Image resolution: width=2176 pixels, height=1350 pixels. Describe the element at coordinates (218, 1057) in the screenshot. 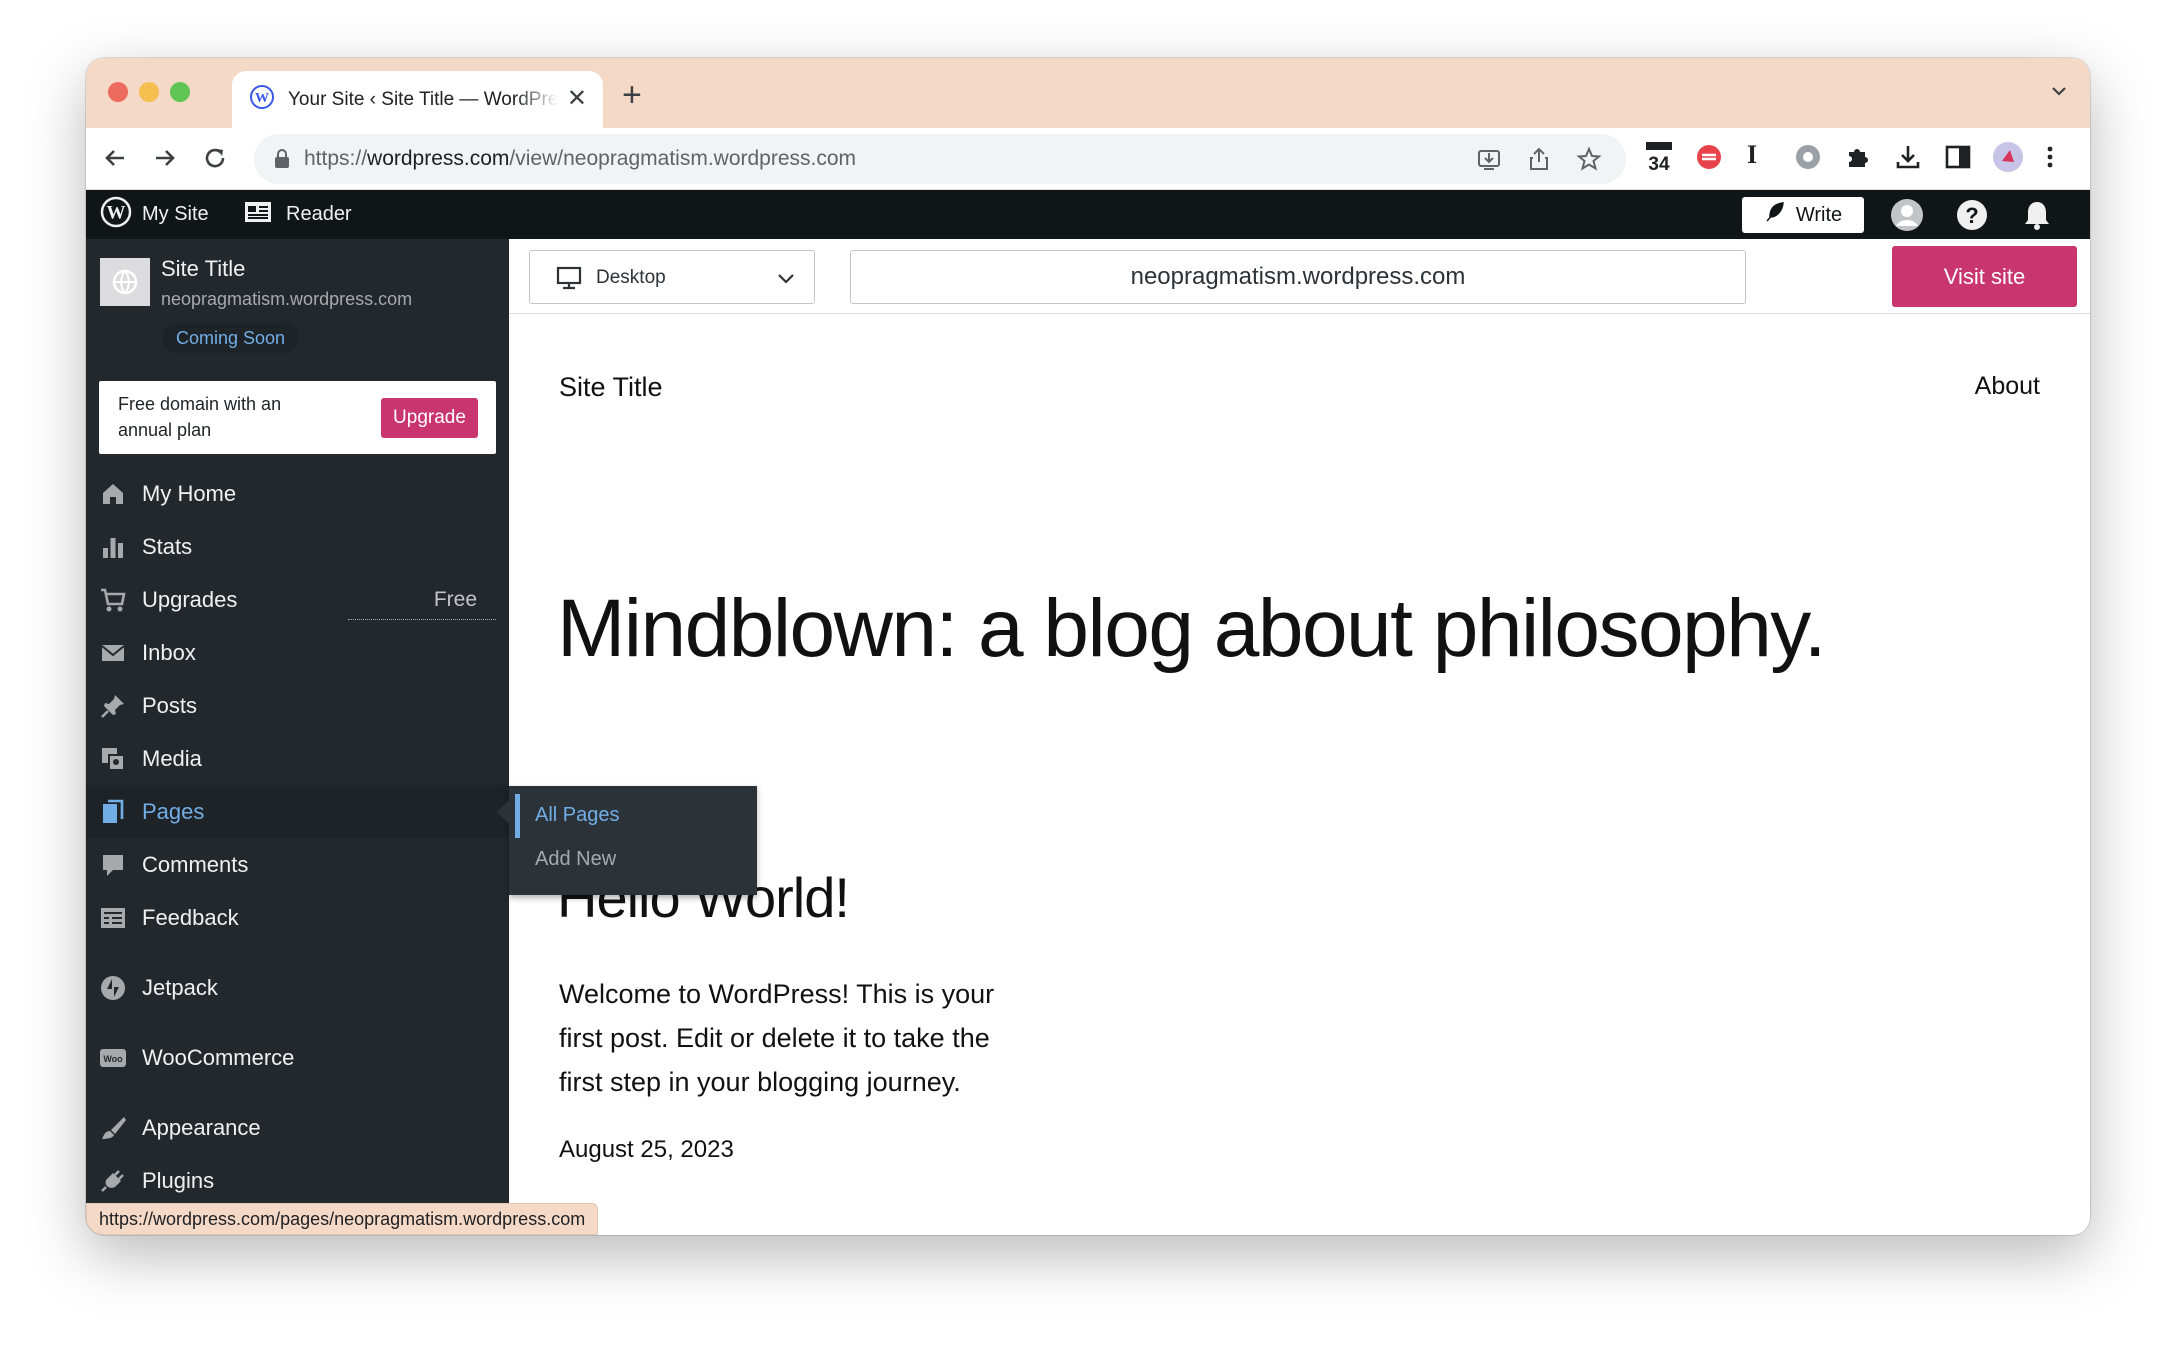

I see `sidebar-item-label: WooCommerce` at that location.